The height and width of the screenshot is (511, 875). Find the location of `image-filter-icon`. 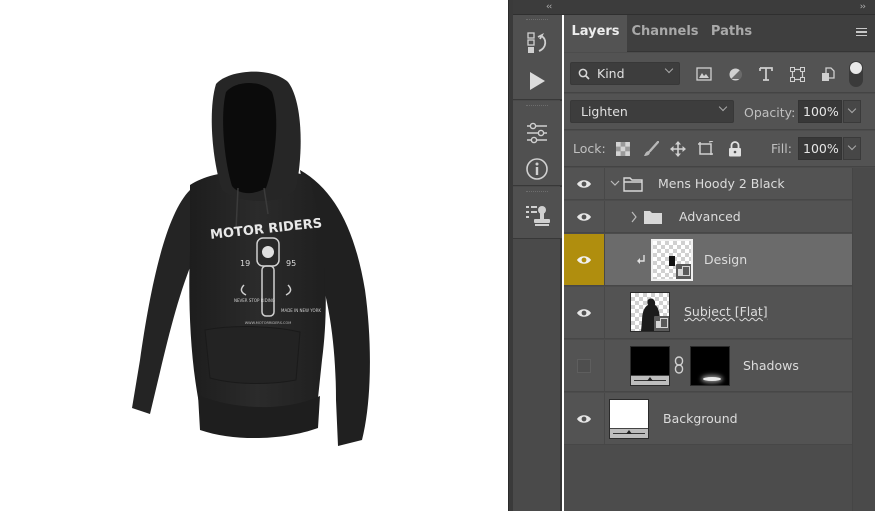

image-filter-icon is located at coordinates (704, 74).